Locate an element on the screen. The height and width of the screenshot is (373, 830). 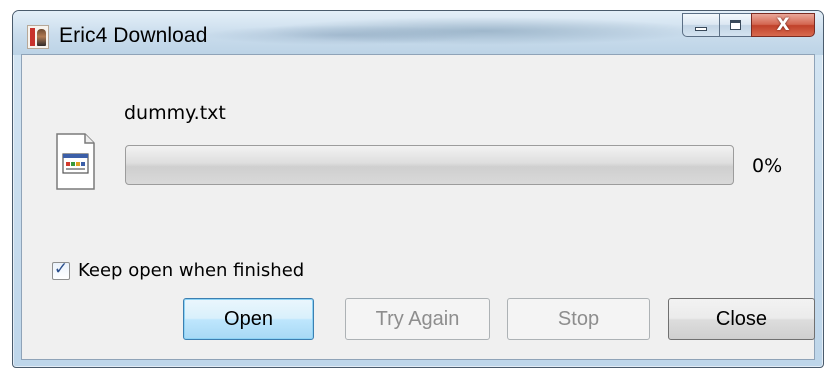
download-progress-bar is located at coordinates (429, 165).